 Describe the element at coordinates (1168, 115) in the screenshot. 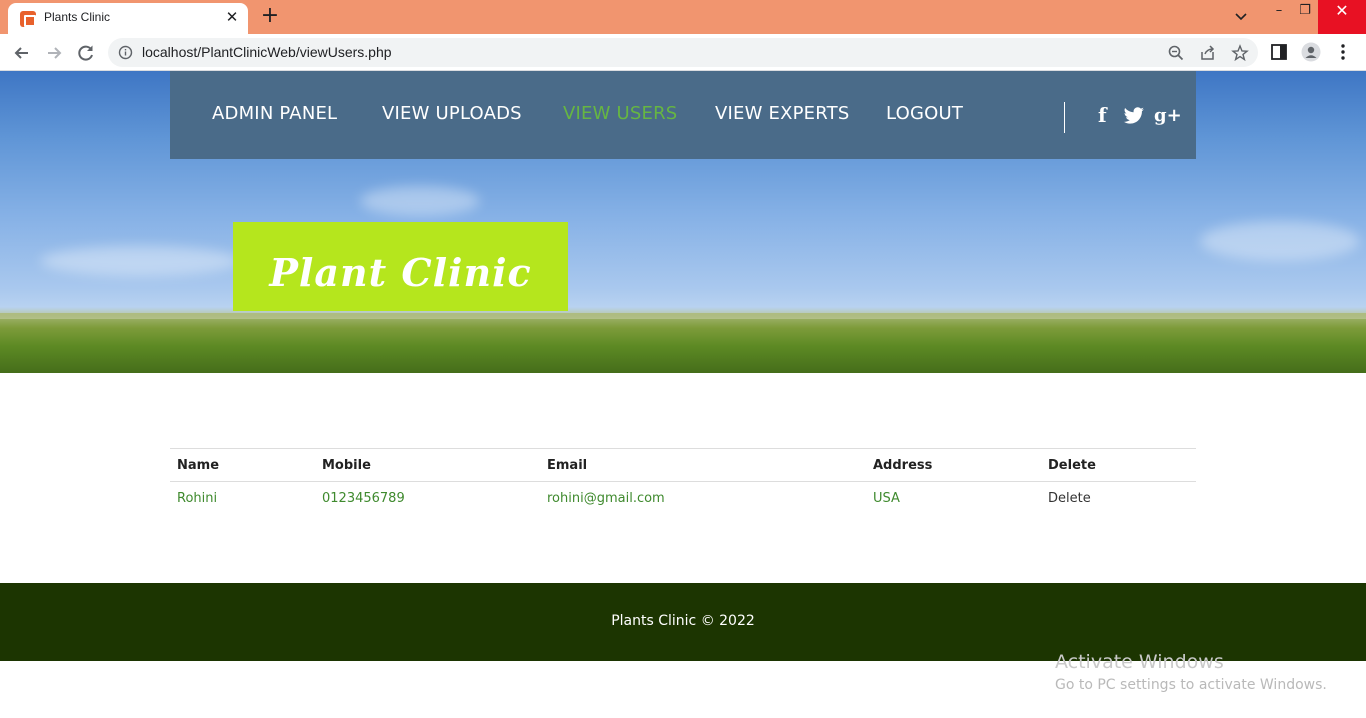

I see `google-plus-icon: g+` at that location.